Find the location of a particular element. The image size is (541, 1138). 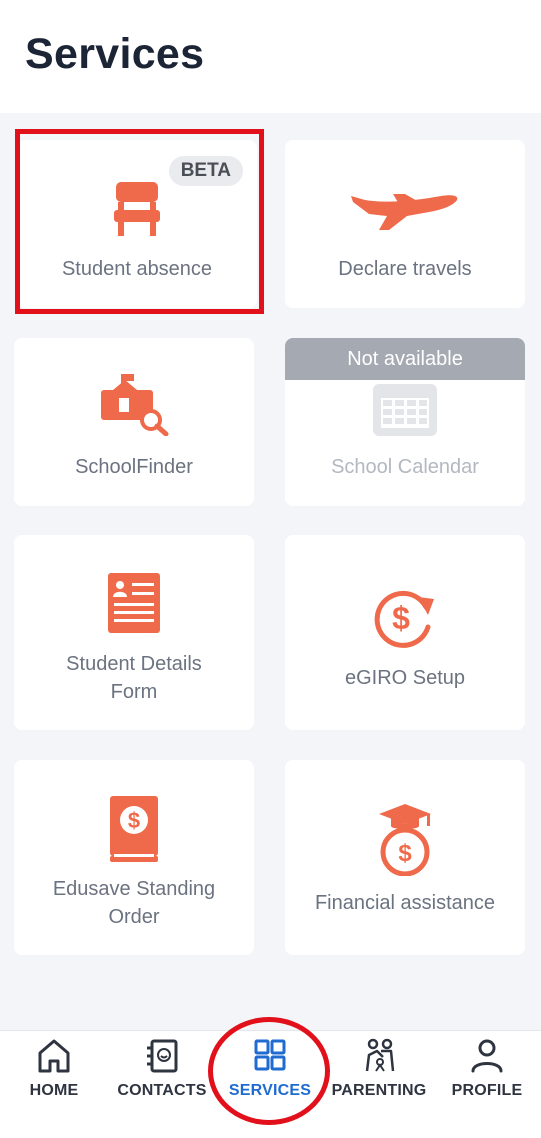

service-label: Student absence is located at coordinates (137, 269).